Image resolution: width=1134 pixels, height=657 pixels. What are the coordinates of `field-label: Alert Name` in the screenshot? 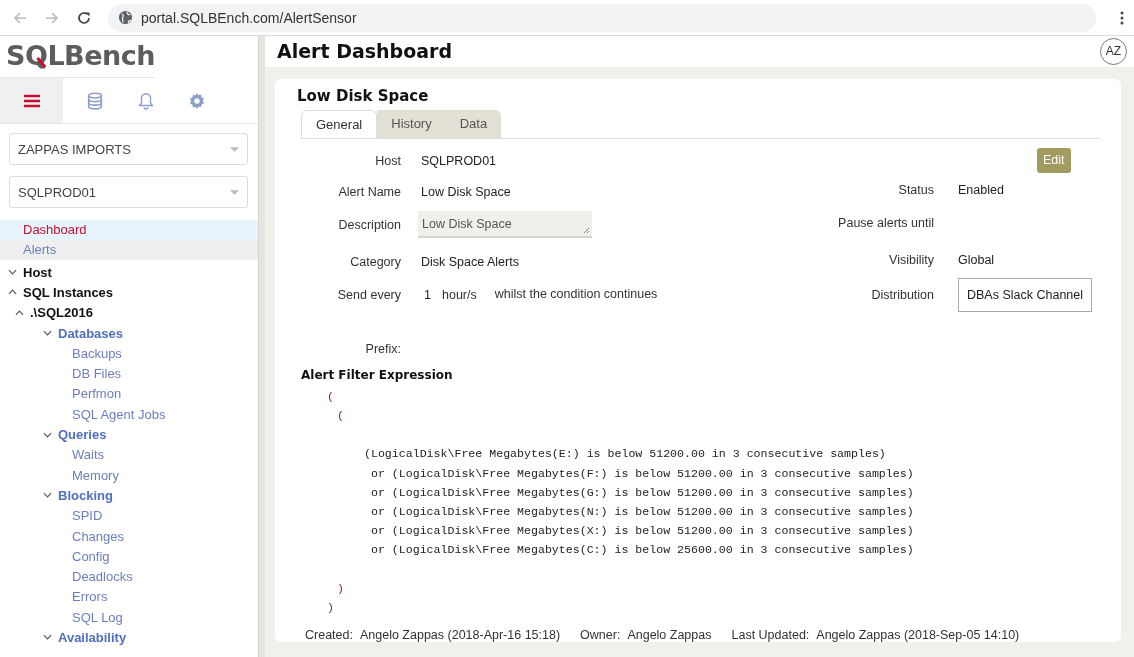 It's located at (369, 192).